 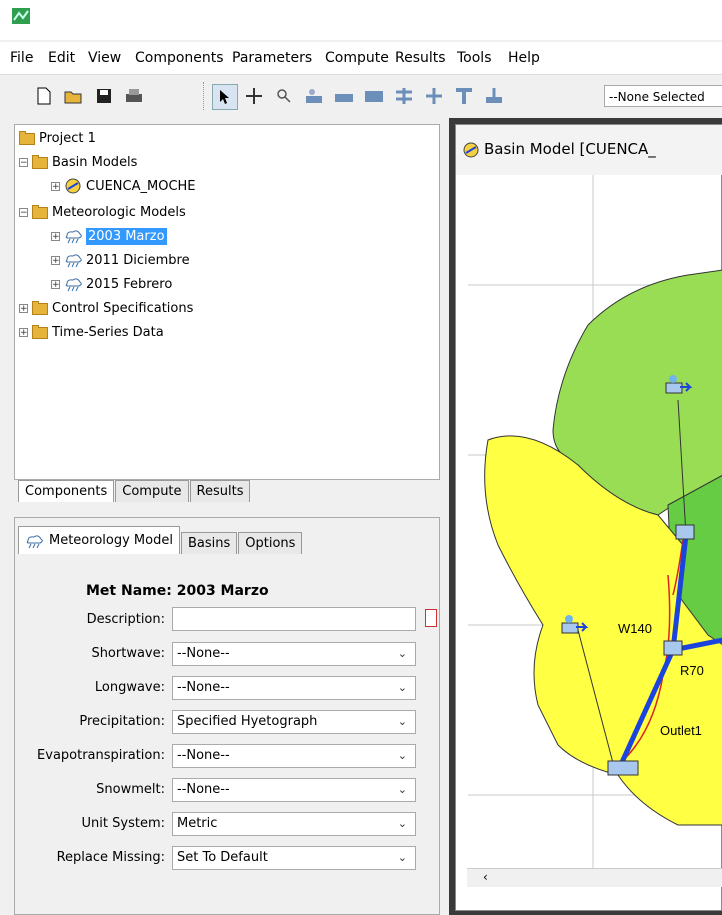 What do you see at coordinates (494, 96) in the screenshot?
I see `sink-tool-icon` at bounding box center [494, 96].